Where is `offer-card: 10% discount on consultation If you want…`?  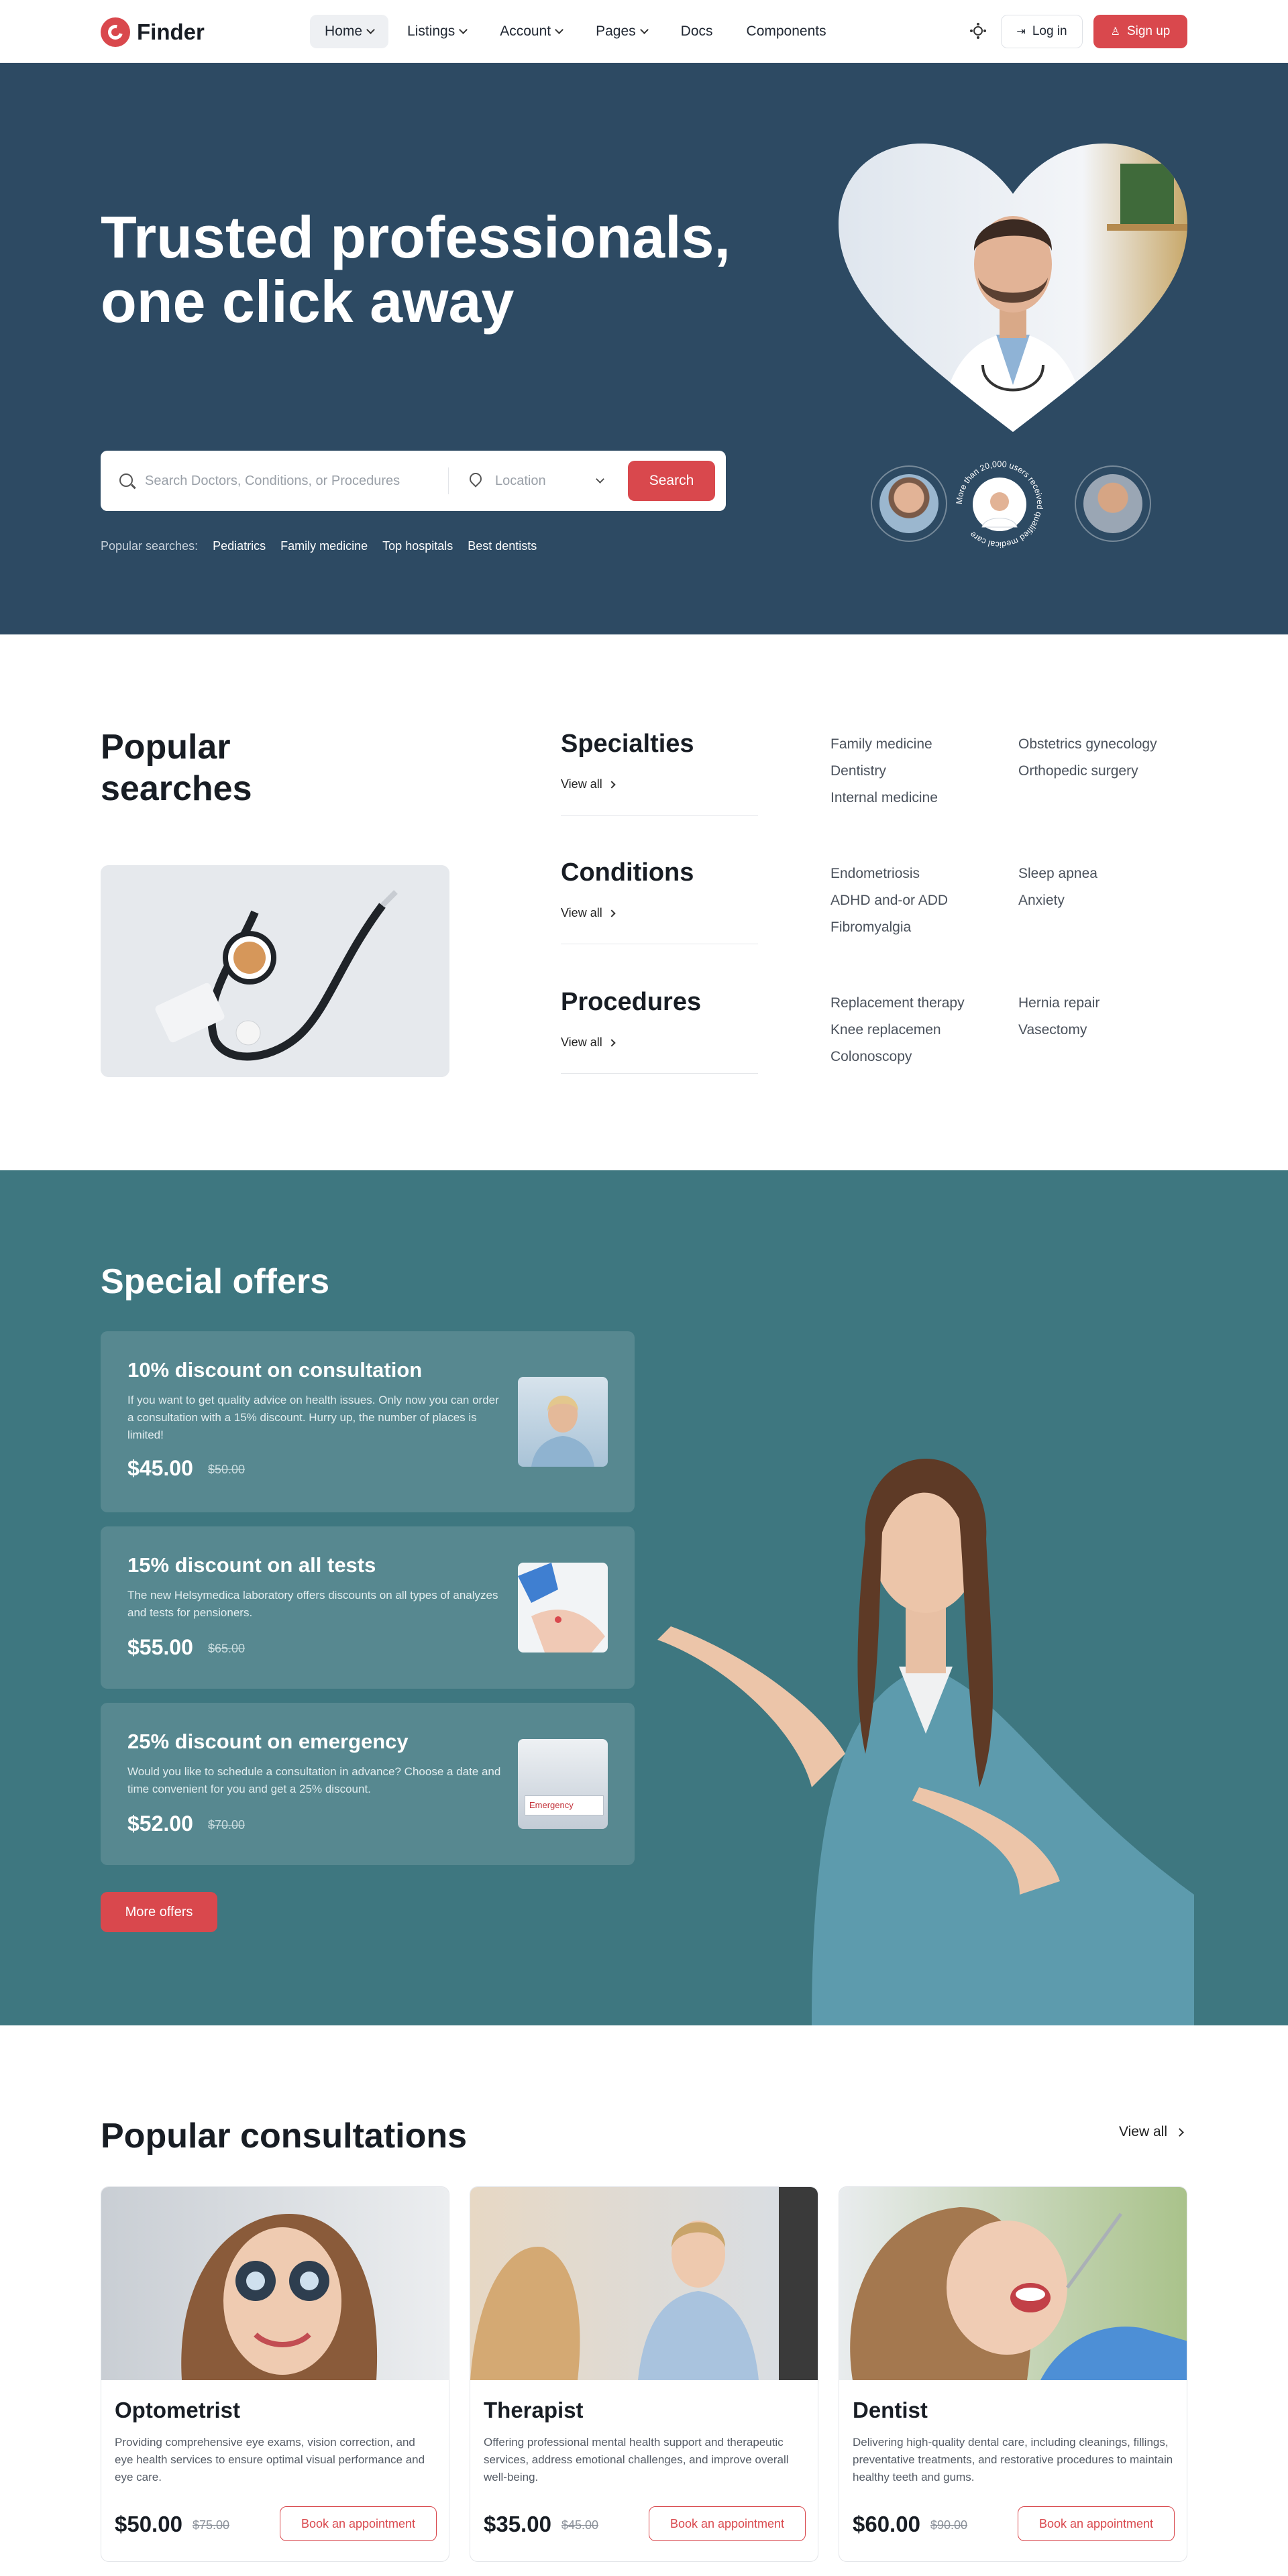
offer-card: 10% discount on consultation If you want… is located at coordinates (368, 1421).